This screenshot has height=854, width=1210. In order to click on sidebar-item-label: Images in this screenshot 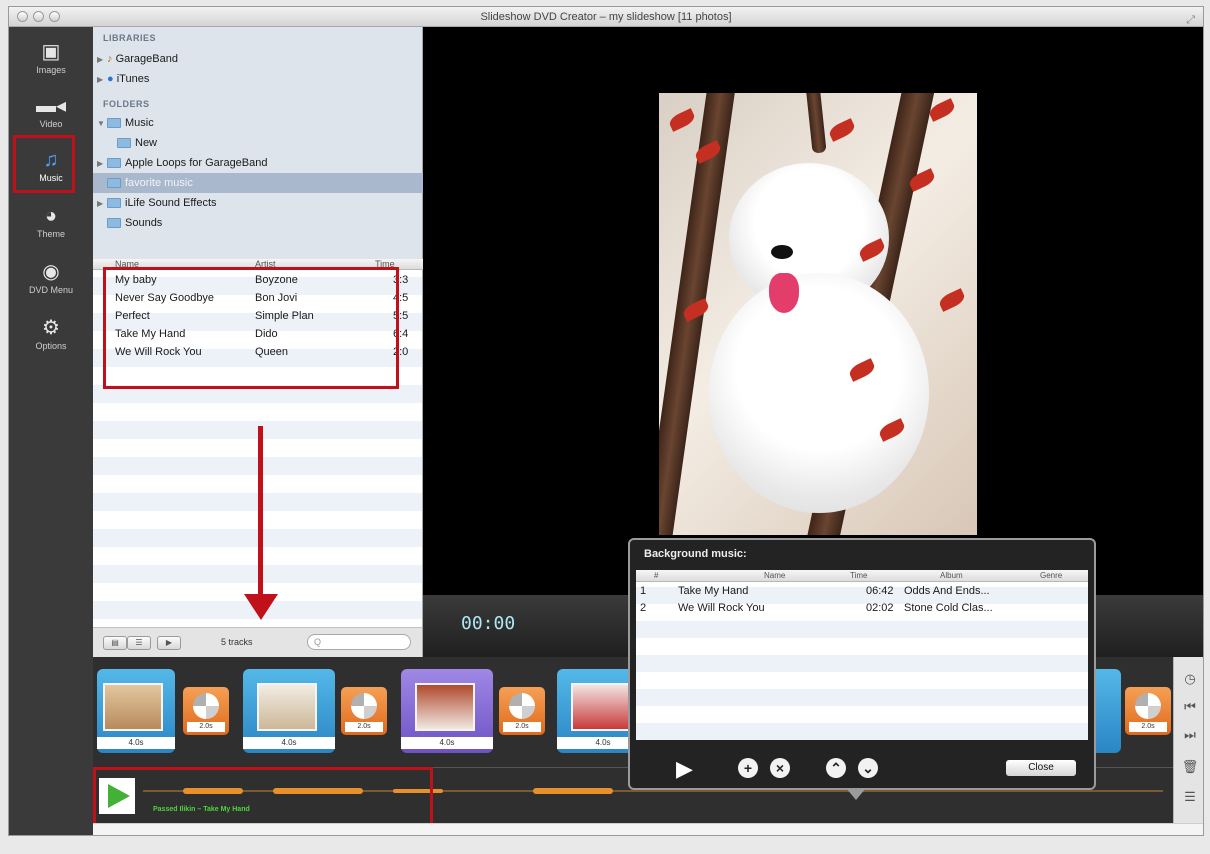, I will do `click(51, 70)`.